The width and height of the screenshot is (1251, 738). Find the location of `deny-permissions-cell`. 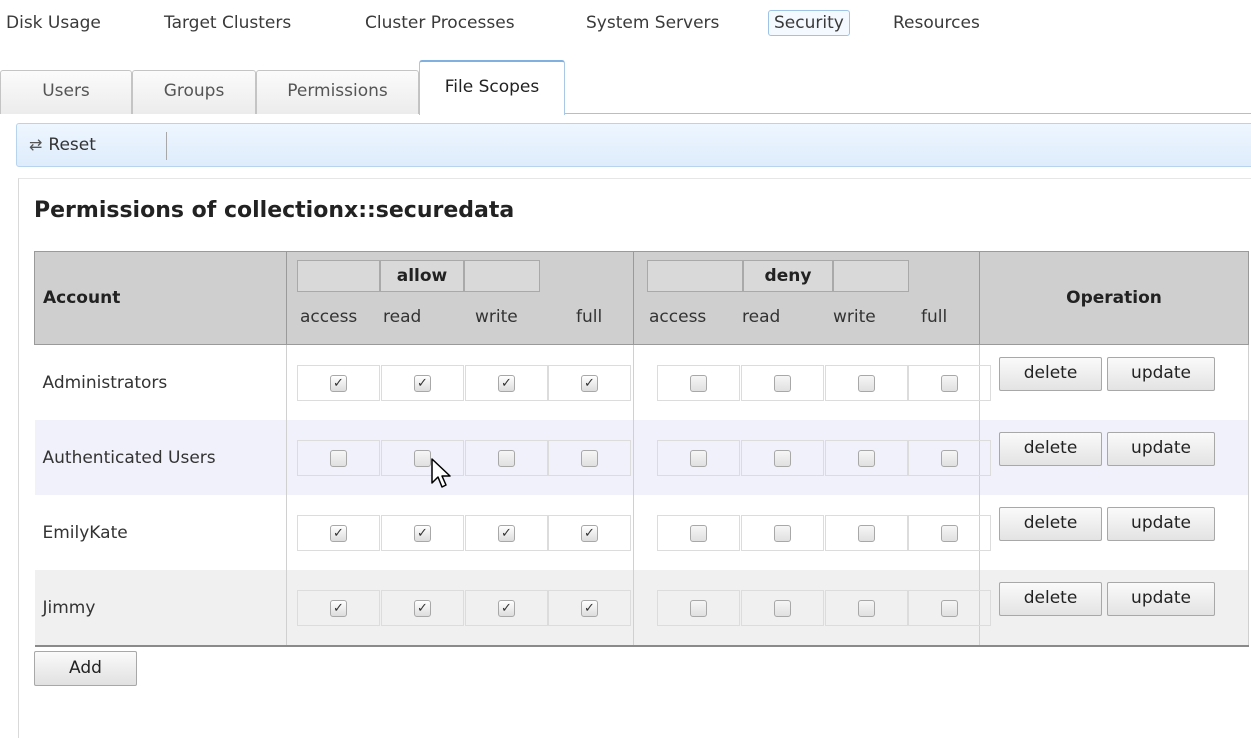

deny-permissions-cell is located at coordinates (812, 532).